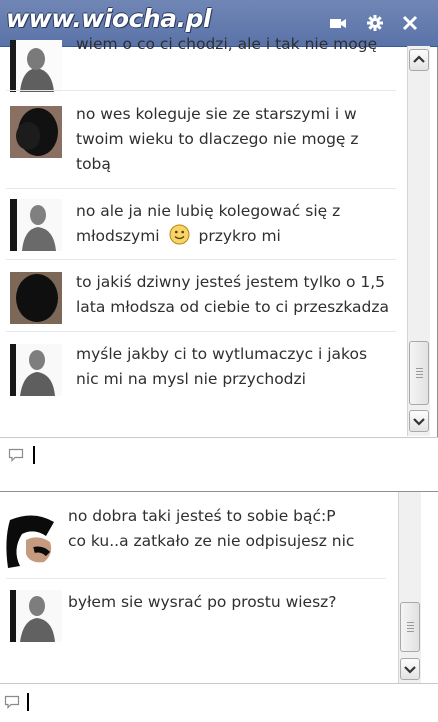 The width and height of the screenshot is (438, 722). I want to click on list-item: byłem sie wysrać po prostu wiesz?, so click(200, 619).